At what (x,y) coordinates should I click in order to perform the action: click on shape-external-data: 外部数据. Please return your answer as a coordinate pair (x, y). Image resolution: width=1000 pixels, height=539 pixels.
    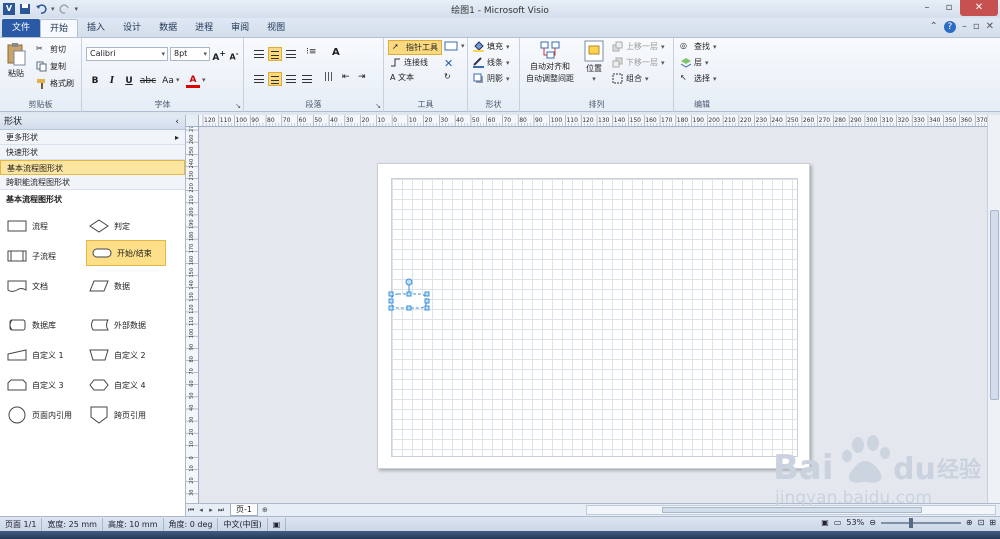
    Looking at the image, I should click on (124, 325).